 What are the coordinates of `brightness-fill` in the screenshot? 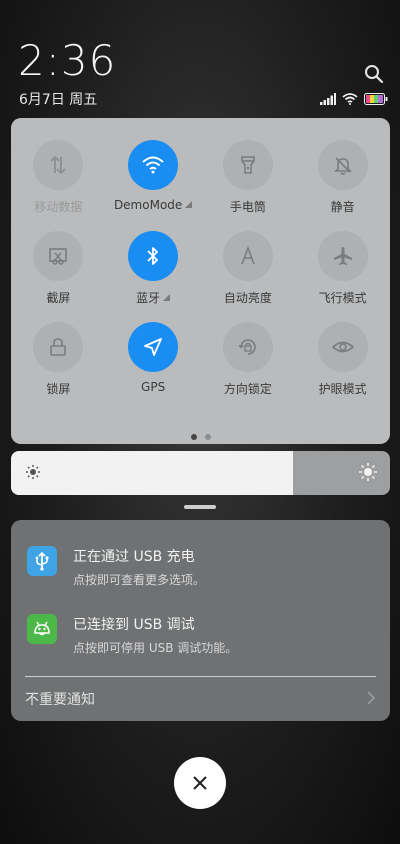 It's located at (152, 473).